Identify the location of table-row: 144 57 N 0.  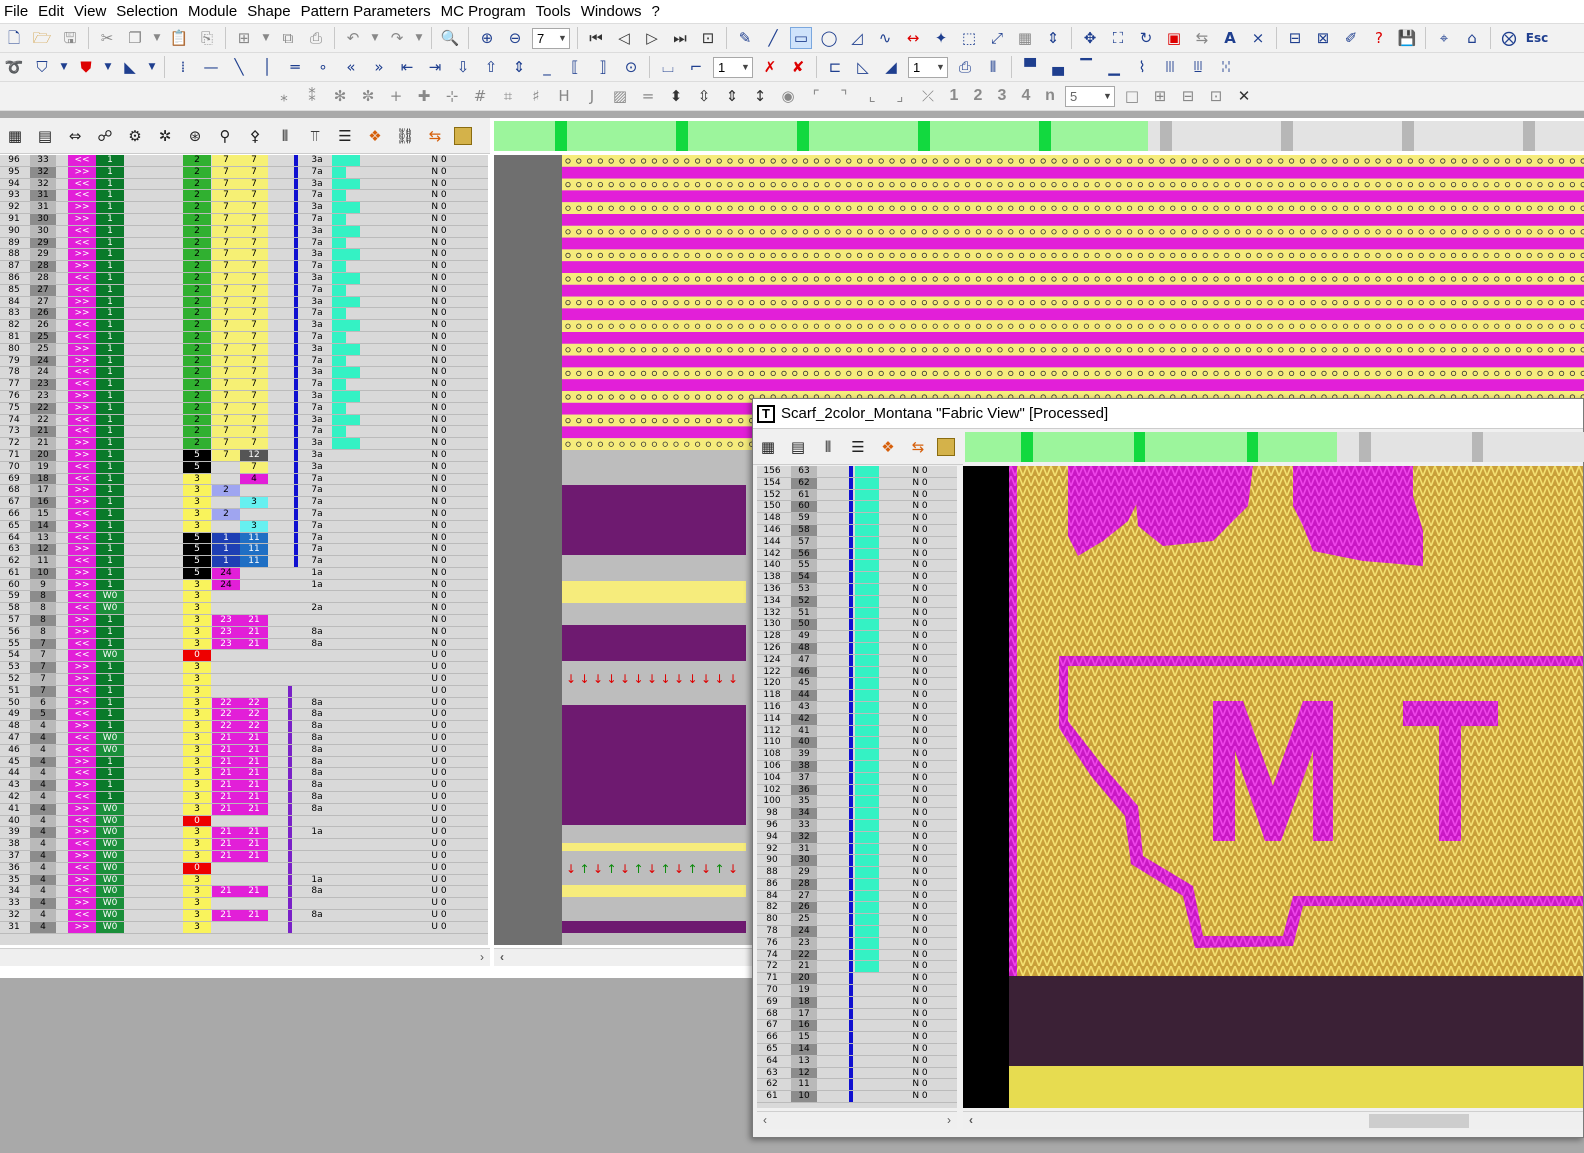
(857, 542).